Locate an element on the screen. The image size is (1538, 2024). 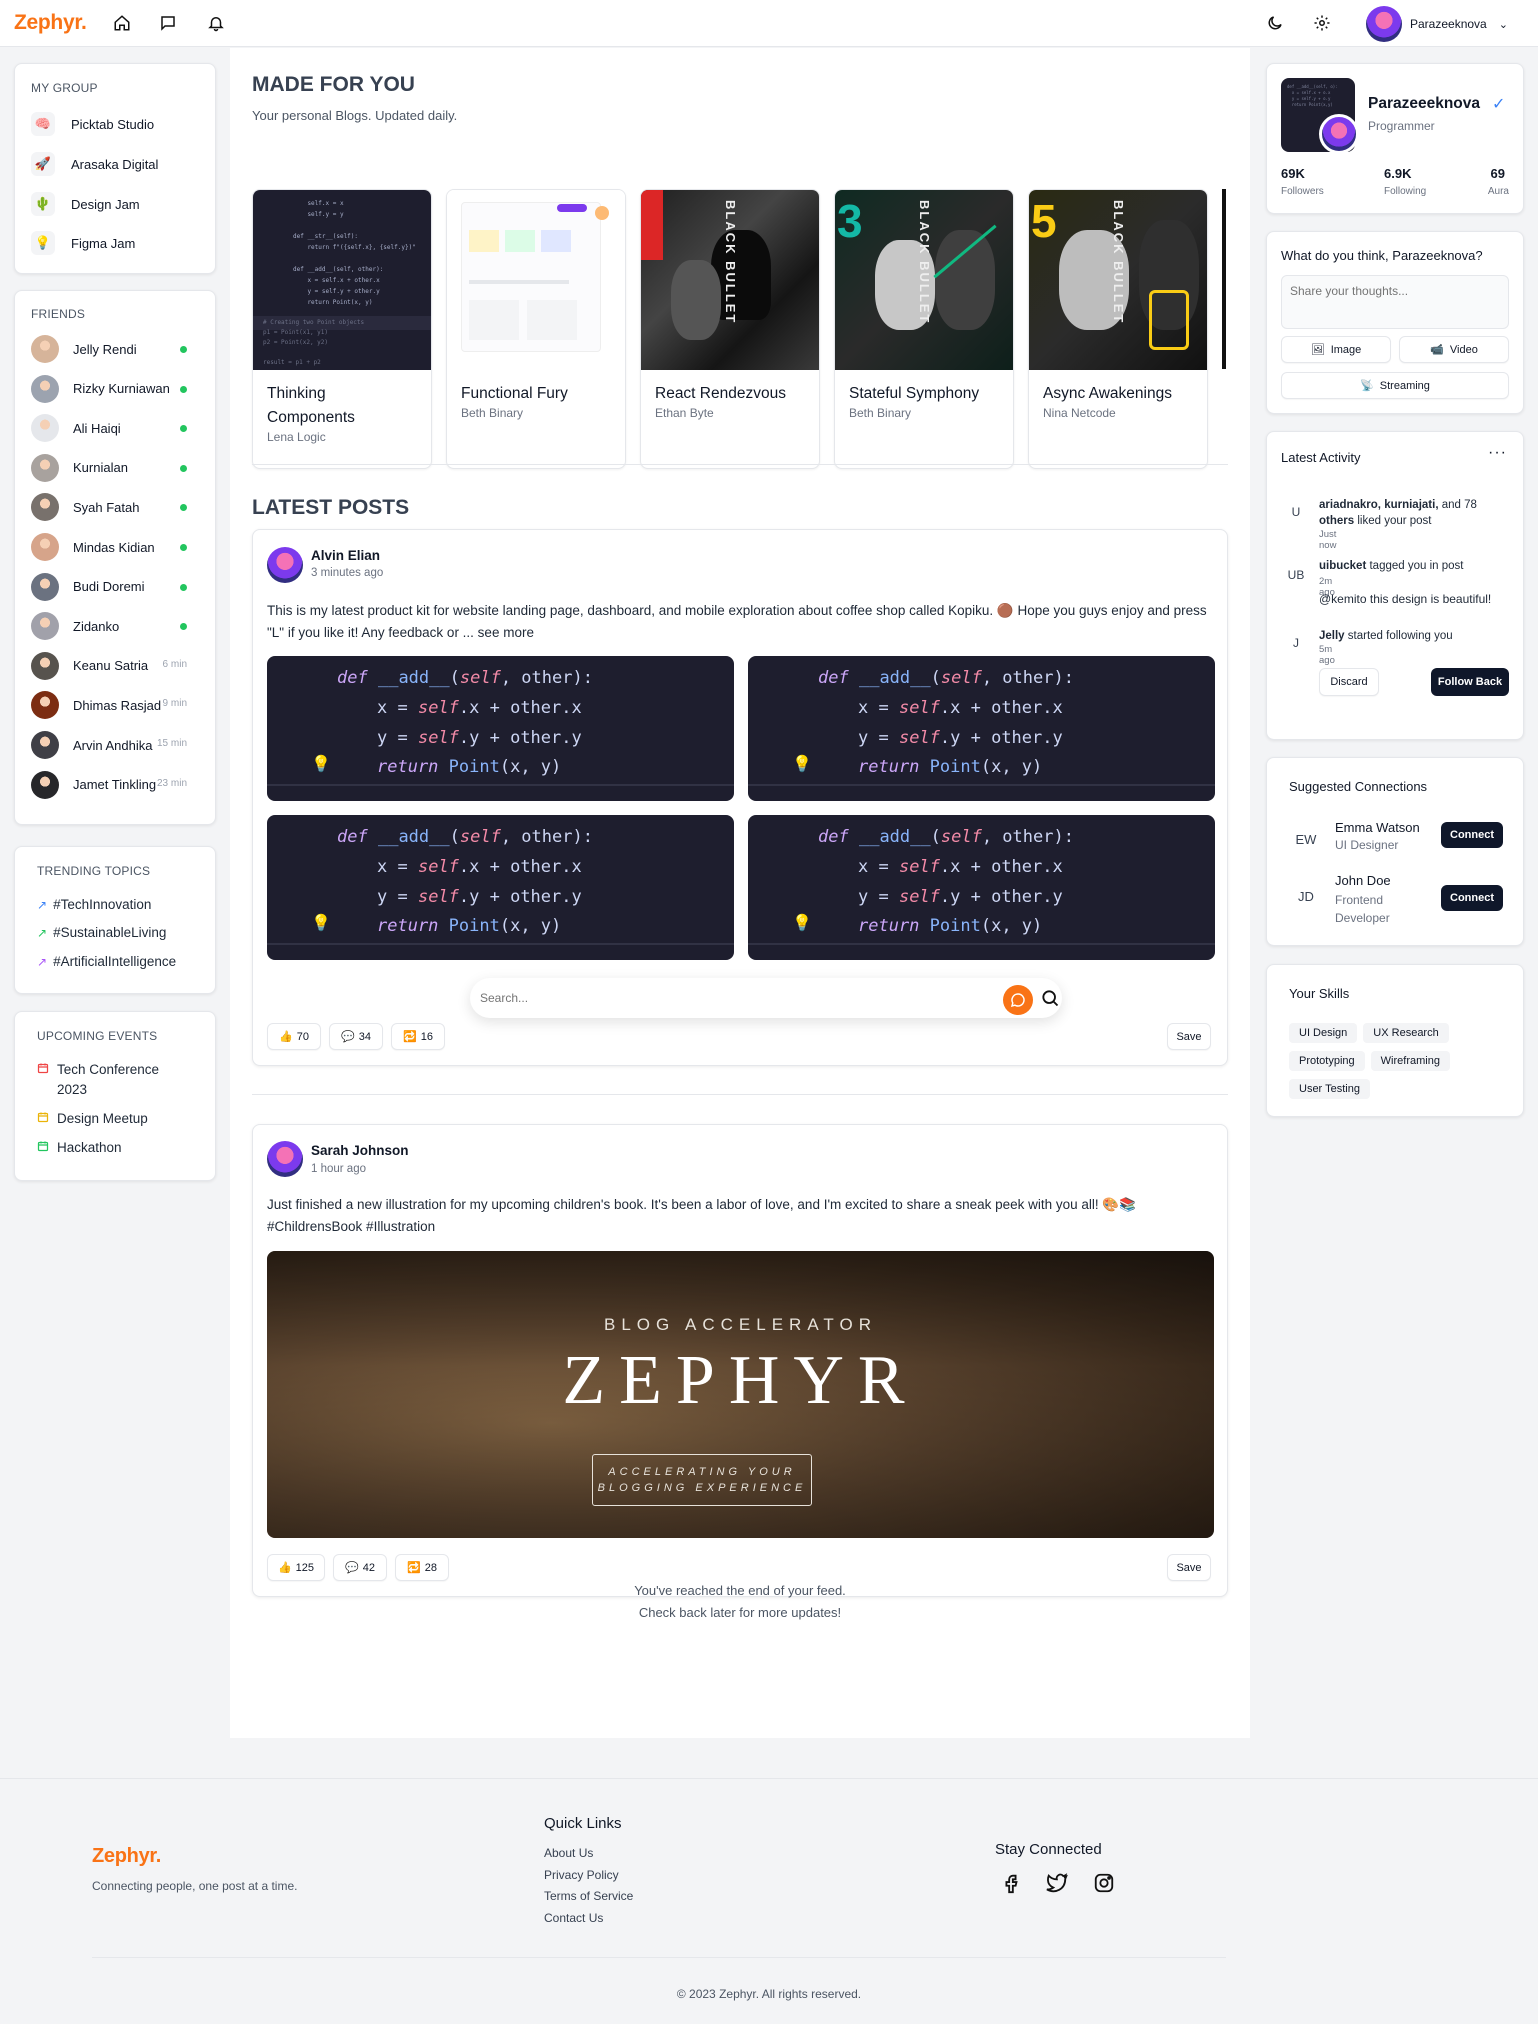
aura-count: 69 is located at coordinates (1498, 173).